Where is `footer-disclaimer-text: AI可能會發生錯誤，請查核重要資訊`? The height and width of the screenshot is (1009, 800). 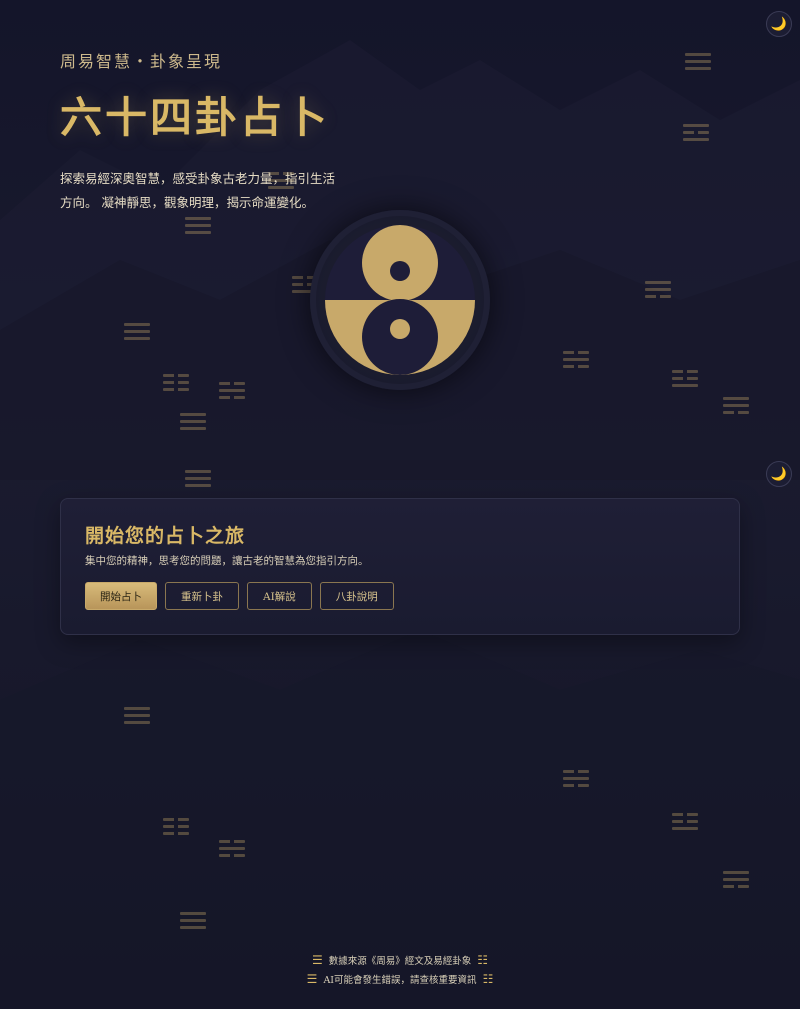
footer-disclaimer-text: AI可能會發生錯誤，請查核重要資訊 is located at coordinates (400, 980).